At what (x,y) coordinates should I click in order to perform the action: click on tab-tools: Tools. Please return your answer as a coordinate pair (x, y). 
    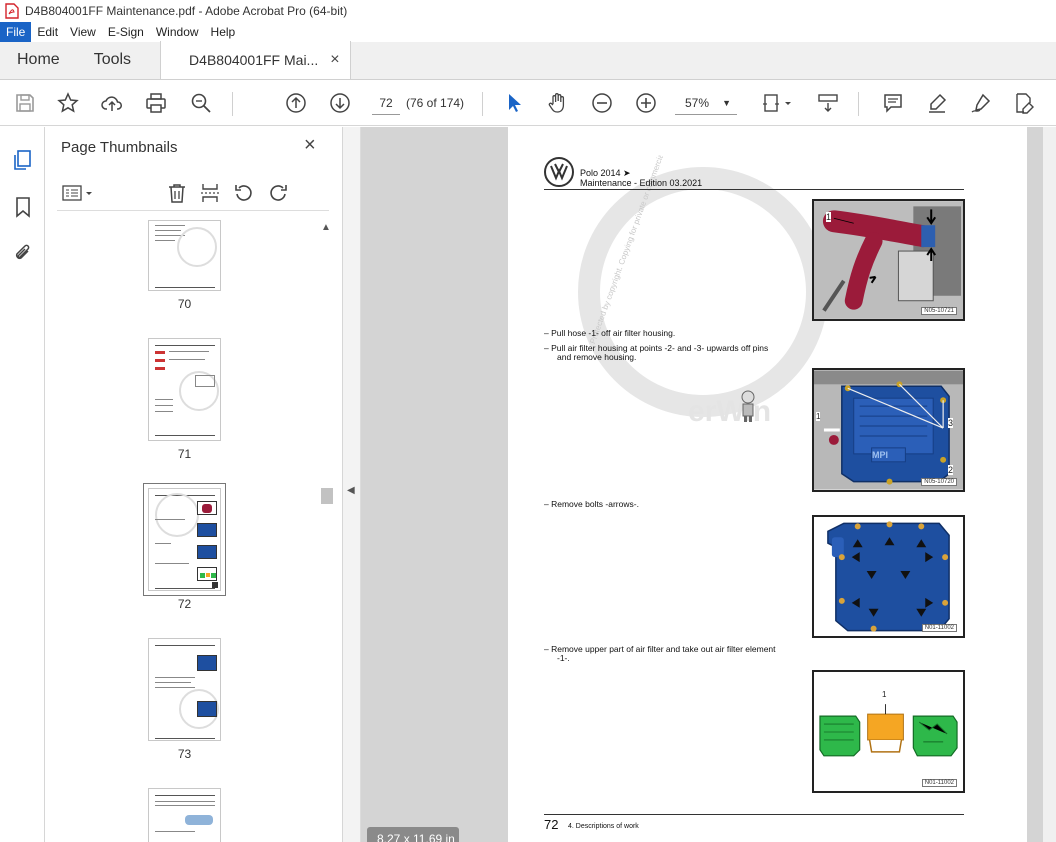
    Looking at the image, I should click on (112, 60).